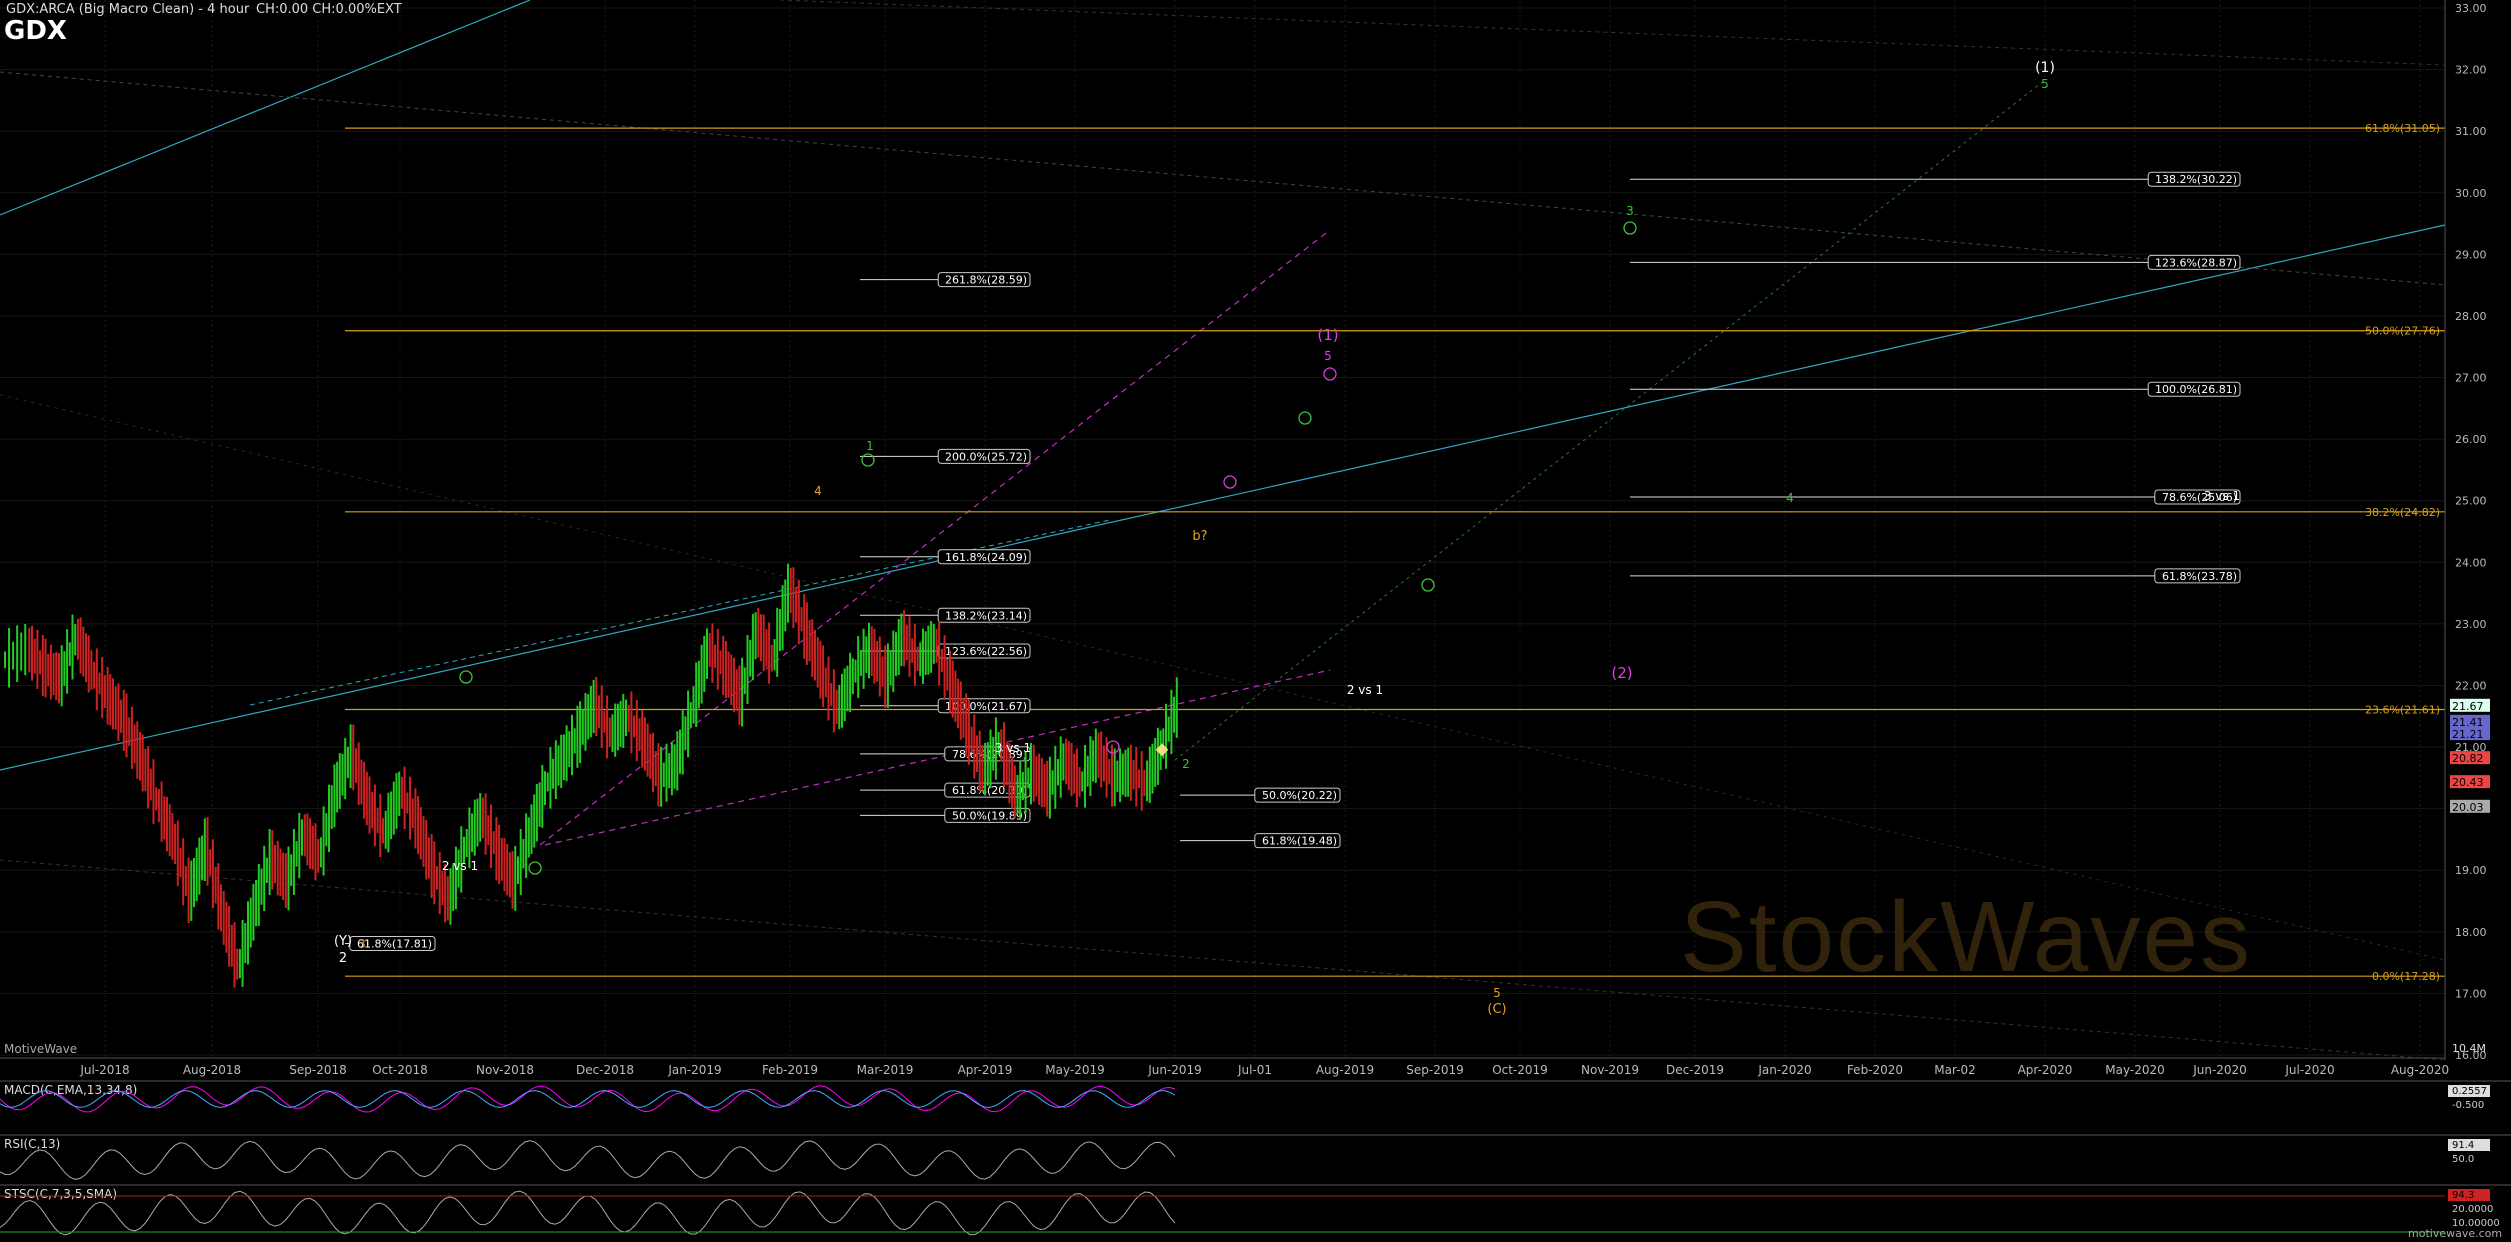 The image size is (2511, 1242). I want to click on price-tick: 23.00, so click(2471, 624).